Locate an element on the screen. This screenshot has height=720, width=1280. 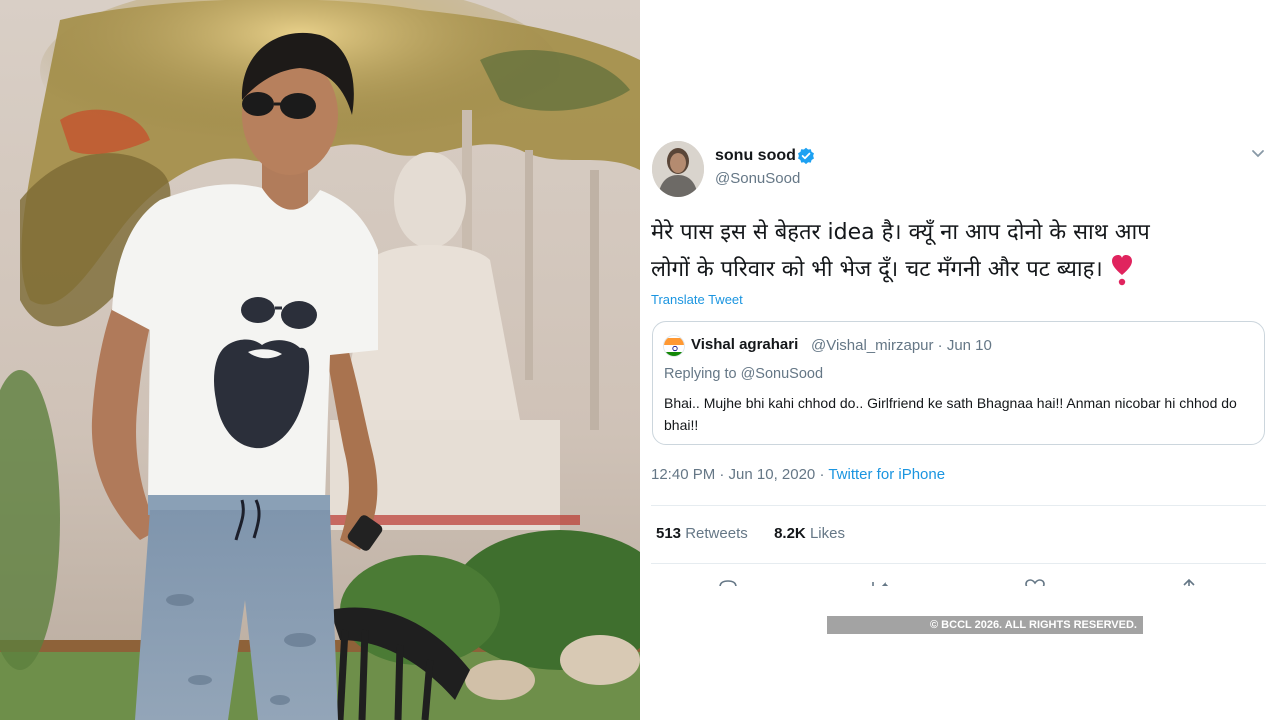
like-icon is located at coordinates (1035, 582).